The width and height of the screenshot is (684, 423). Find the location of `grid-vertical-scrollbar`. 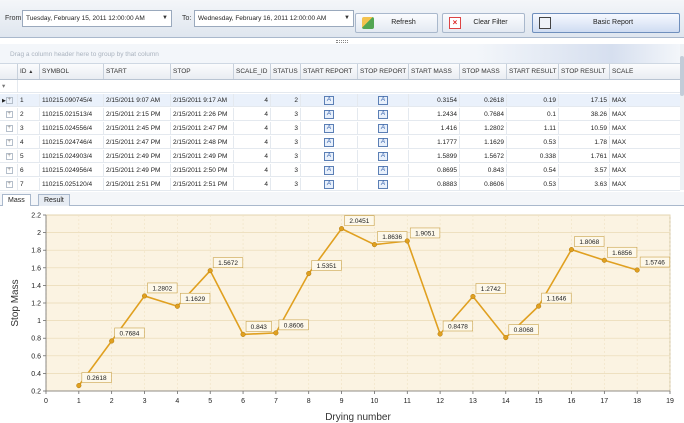

grid-vertical-scrollbar is located at coordinates (682, 117).